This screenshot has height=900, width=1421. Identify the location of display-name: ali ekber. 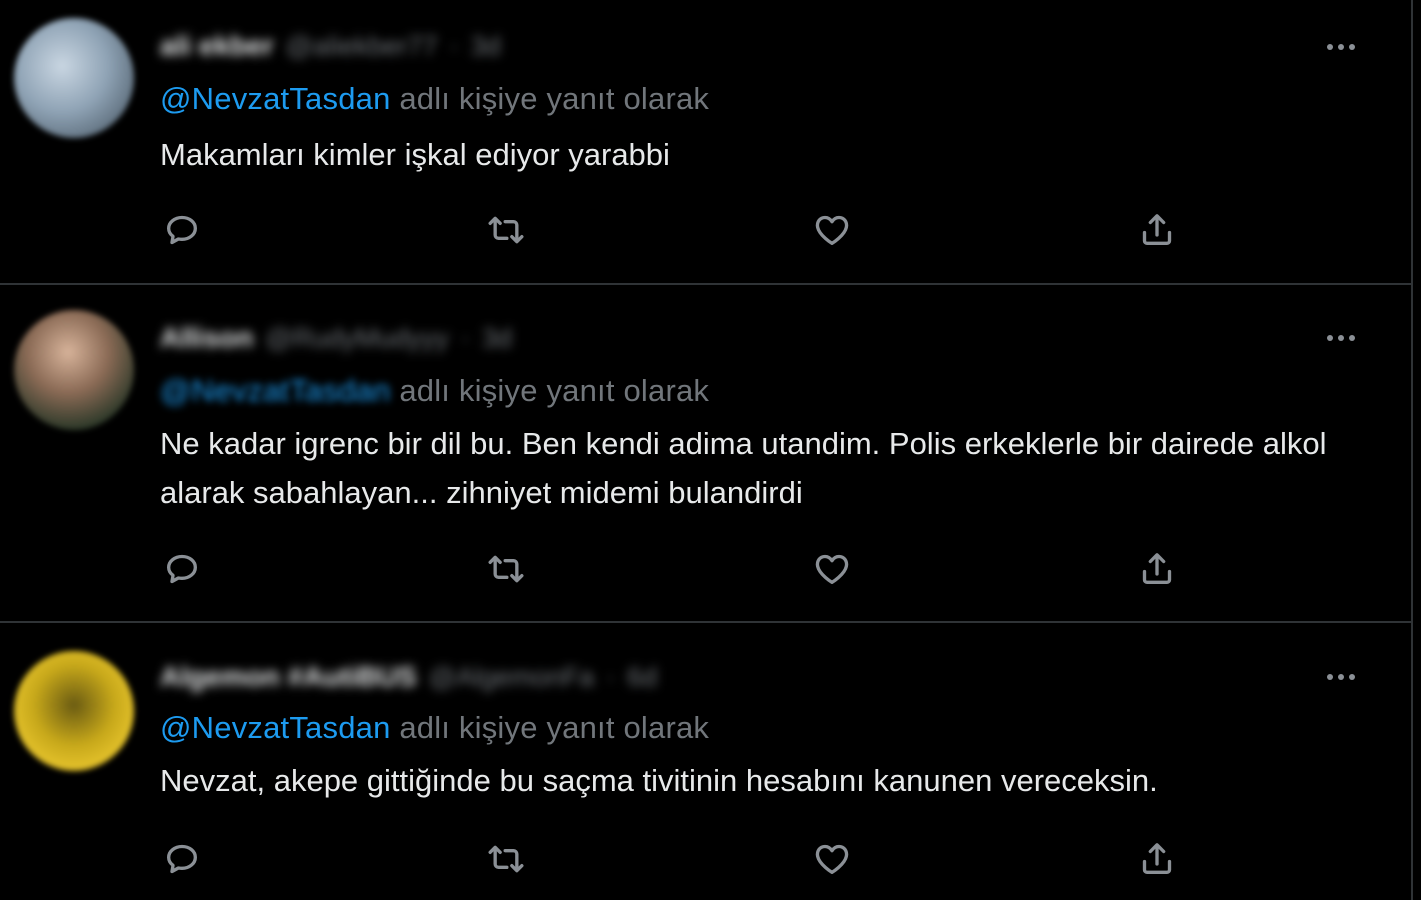
(217, 46).